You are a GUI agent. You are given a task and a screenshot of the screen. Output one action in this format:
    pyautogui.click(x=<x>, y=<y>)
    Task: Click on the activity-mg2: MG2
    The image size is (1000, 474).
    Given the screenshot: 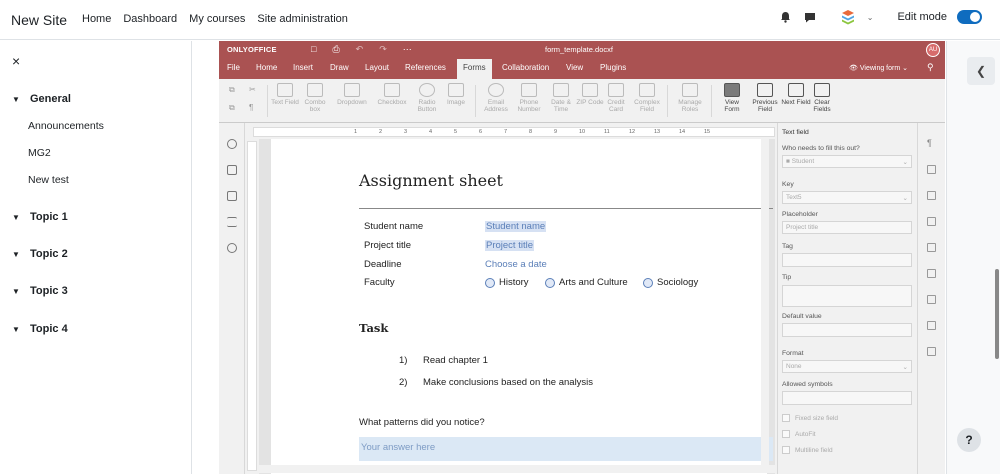 What is the action you would take?
    pyautogui.click(x=39, y=153)
    